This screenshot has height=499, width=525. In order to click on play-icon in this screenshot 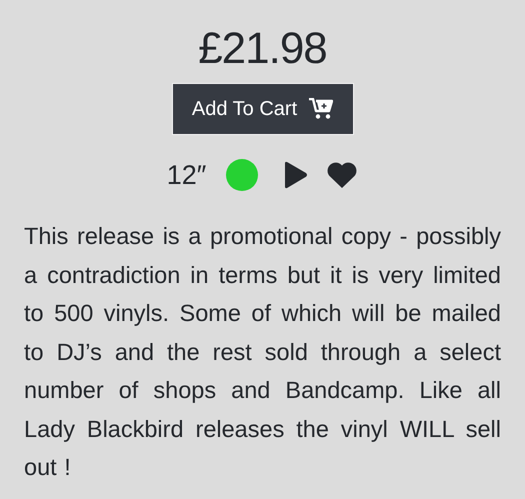, I will do `click(295, 175)`.